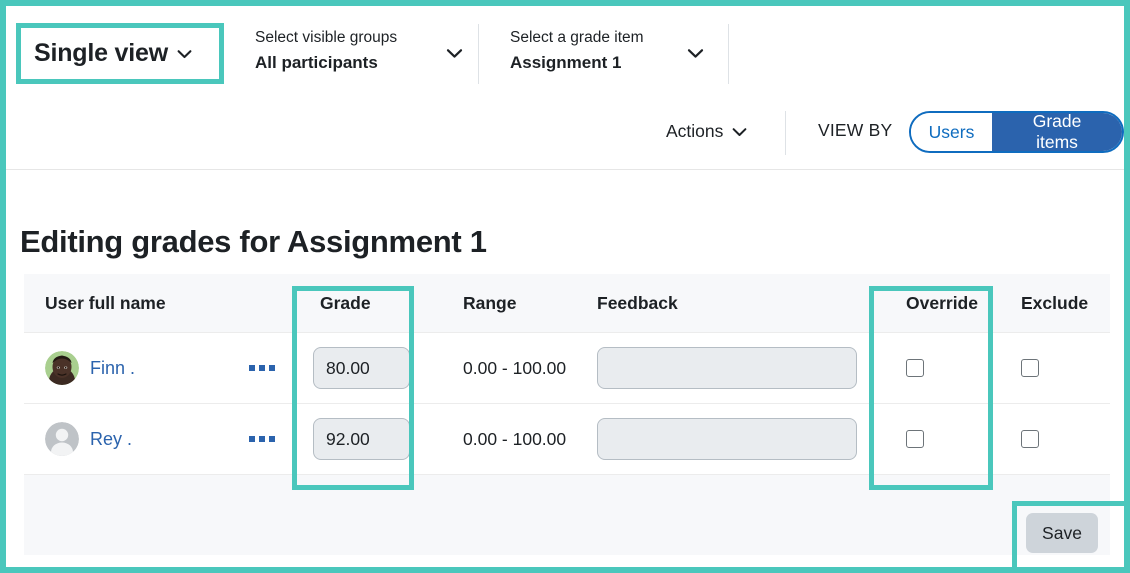 Image resolution: width=1130 pixels, height=573 pixels. What do you see at coordinates (373, 303) in the screenshot?
I see `column-header-grade: Grade` at bounding box center [373, 303].